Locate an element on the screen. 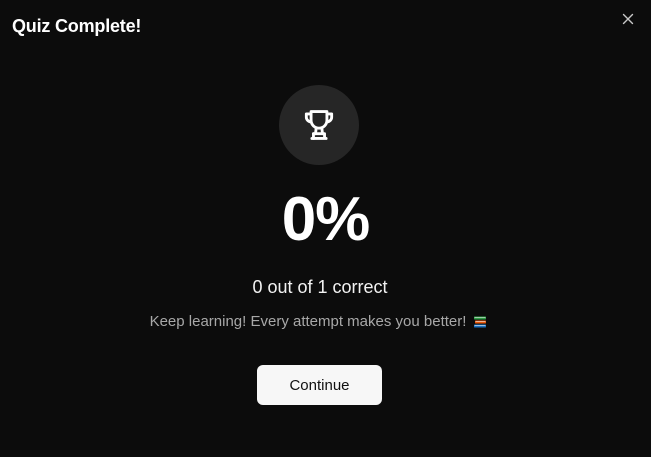 The width and height of the screenshot is (658, 457). trophy-icon is located at coordinates (319, 125).